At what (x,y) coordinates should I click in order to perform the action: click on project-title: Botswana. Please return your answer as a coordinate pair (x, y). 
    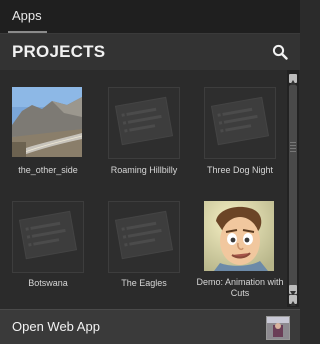
    Looking at the image, I should click on (48, 283).